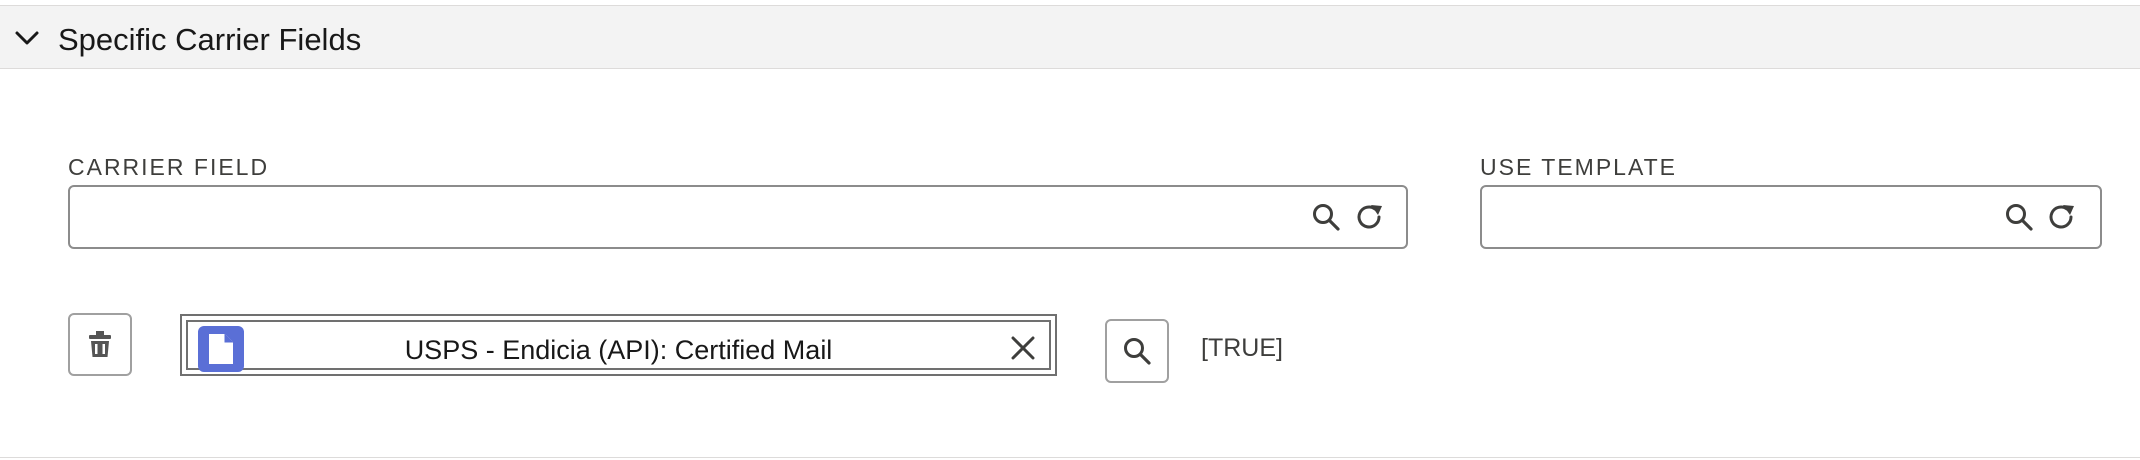 The height and width of the screenshot is (460, 2140). What do you see at coordinates (1578, 167) in the screenshot?
I see `use-template-label: USE TEMPLATE` at bounding box center [1578, 167].